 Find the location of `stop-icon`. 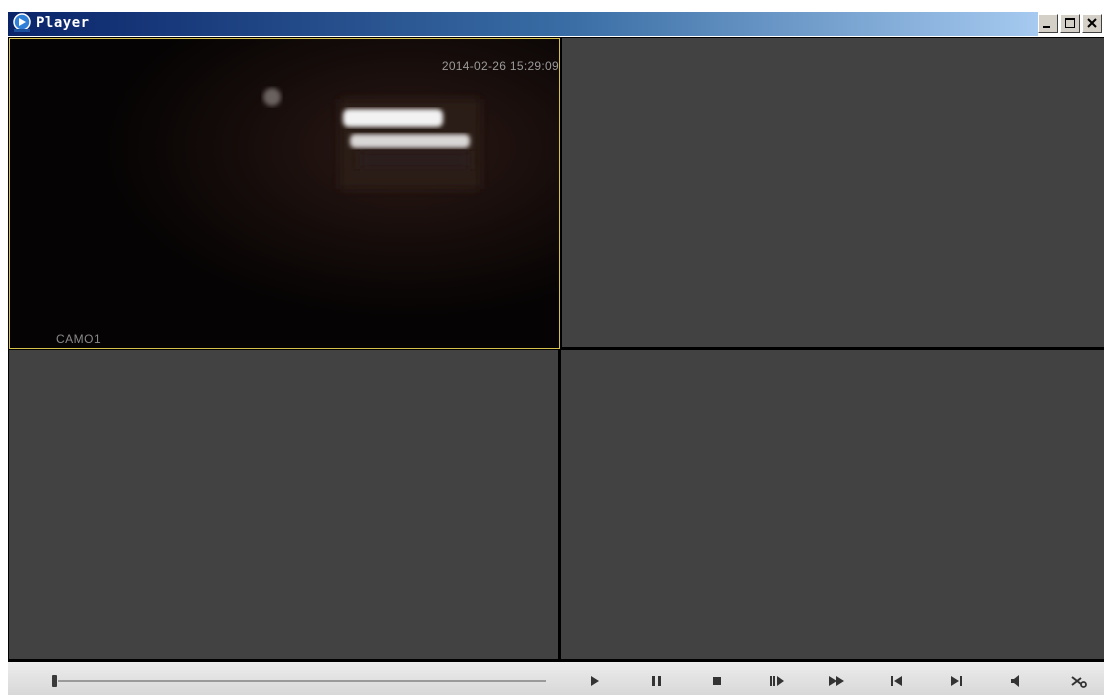

stop-icon is located at coordinates (717, 681).